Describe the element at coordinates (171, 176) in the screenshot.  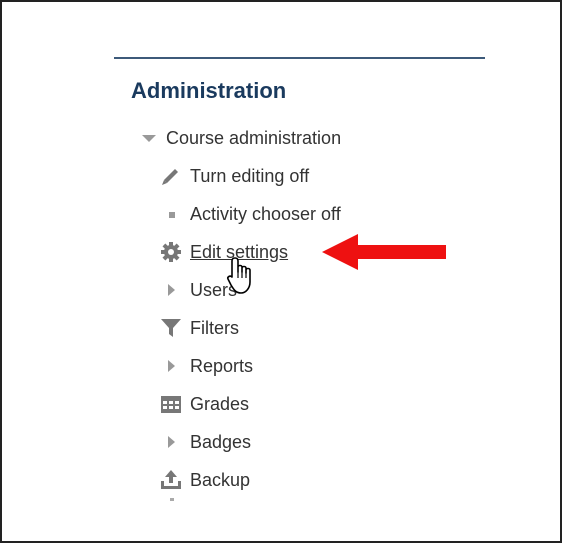
I see `pencil-icon` at that location.